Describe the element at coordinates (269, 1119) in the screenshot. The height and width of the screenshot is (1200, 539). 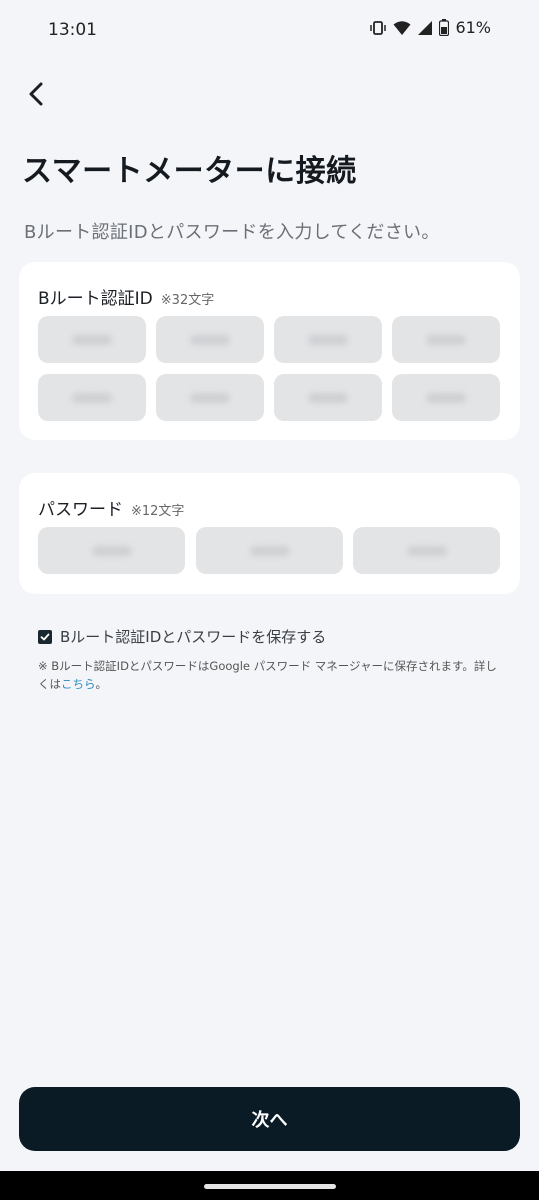
I see `next-button: 次へ` at that location.